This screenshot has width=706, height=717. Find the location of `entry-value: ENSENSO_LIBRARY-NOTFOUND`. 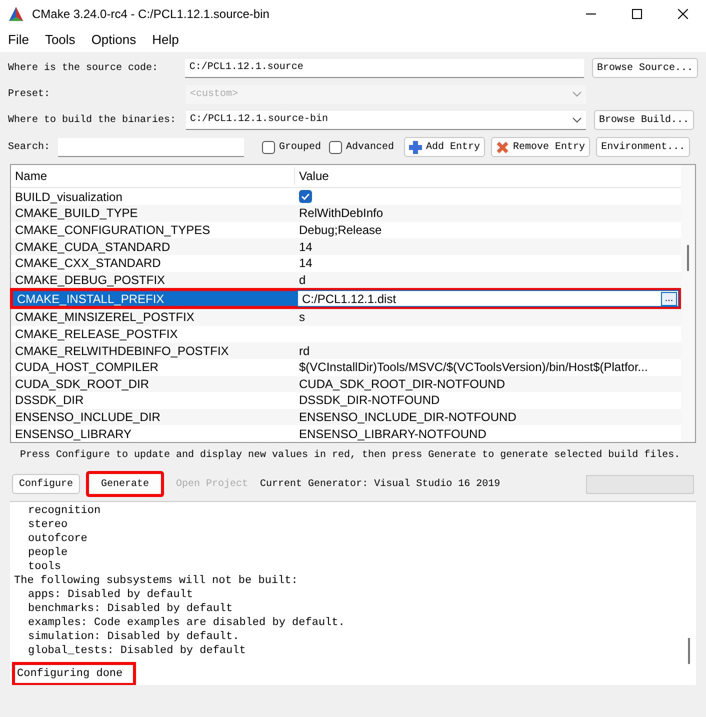

entry-value: ENSENSO_LIBRARY-NOTFOUND is located at coordinates (393, 434).